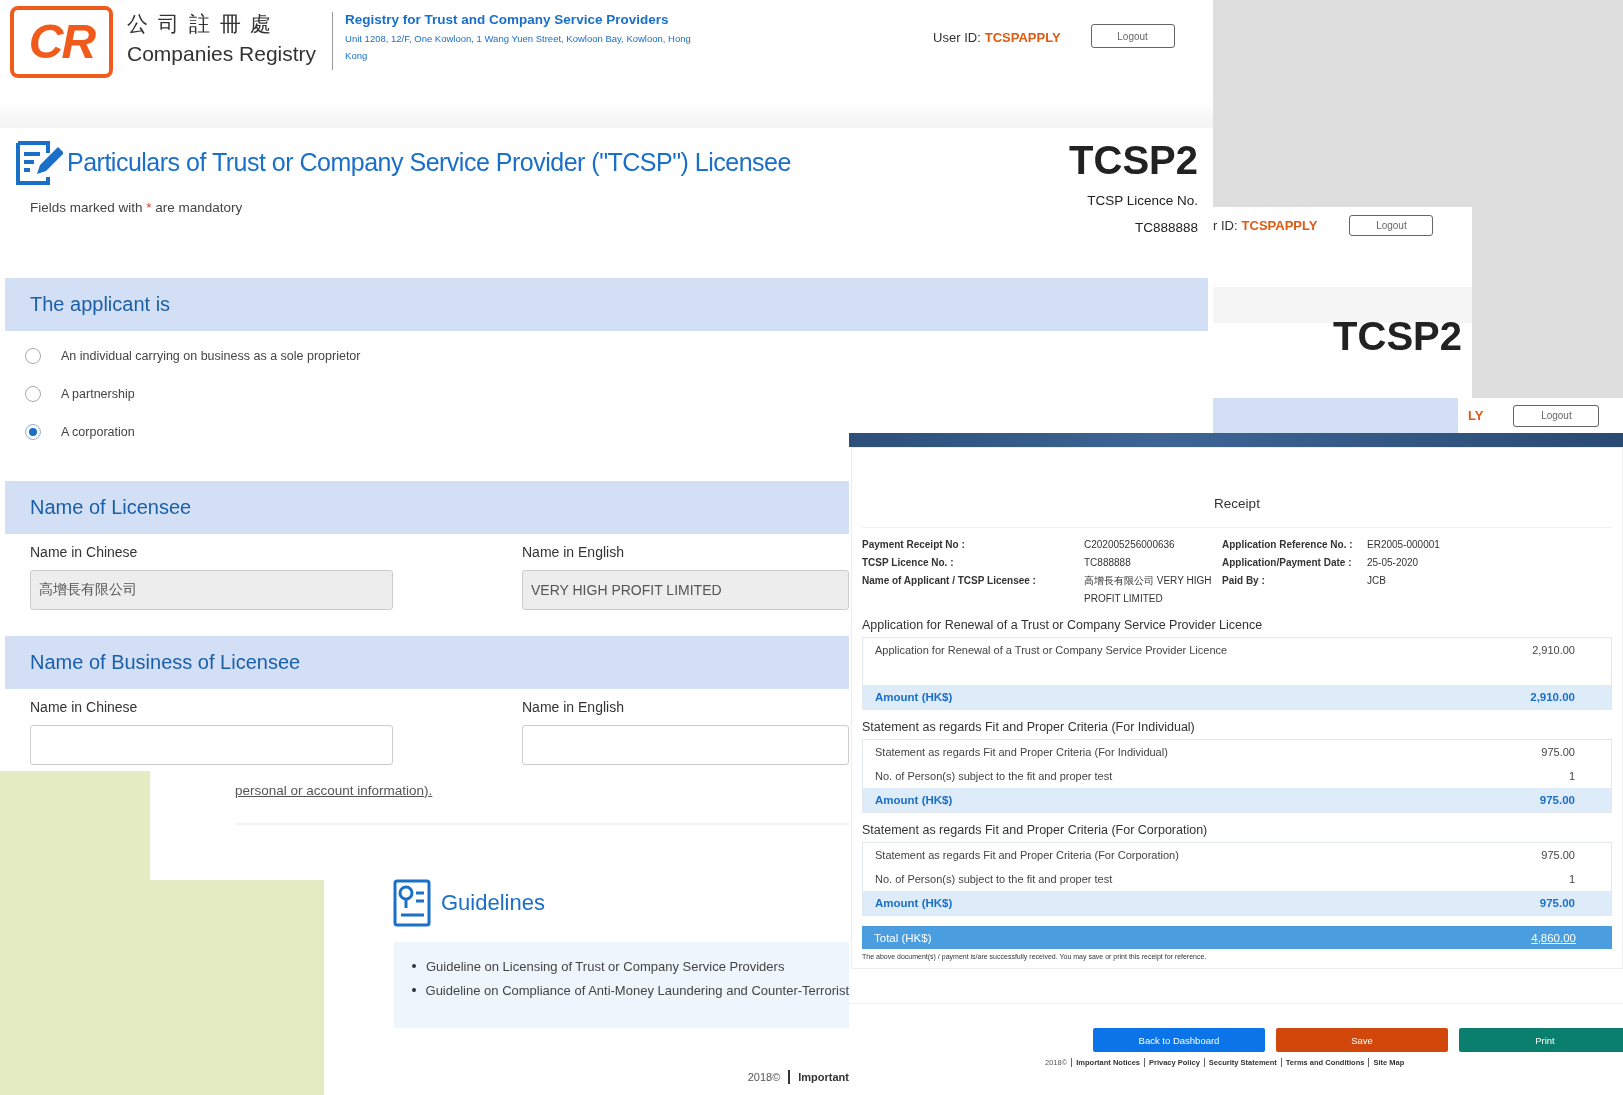 Image resolution: width=1623 pixels, height=1095 pixels. I want to click on copyright: 2018©, so click(764, 1077).